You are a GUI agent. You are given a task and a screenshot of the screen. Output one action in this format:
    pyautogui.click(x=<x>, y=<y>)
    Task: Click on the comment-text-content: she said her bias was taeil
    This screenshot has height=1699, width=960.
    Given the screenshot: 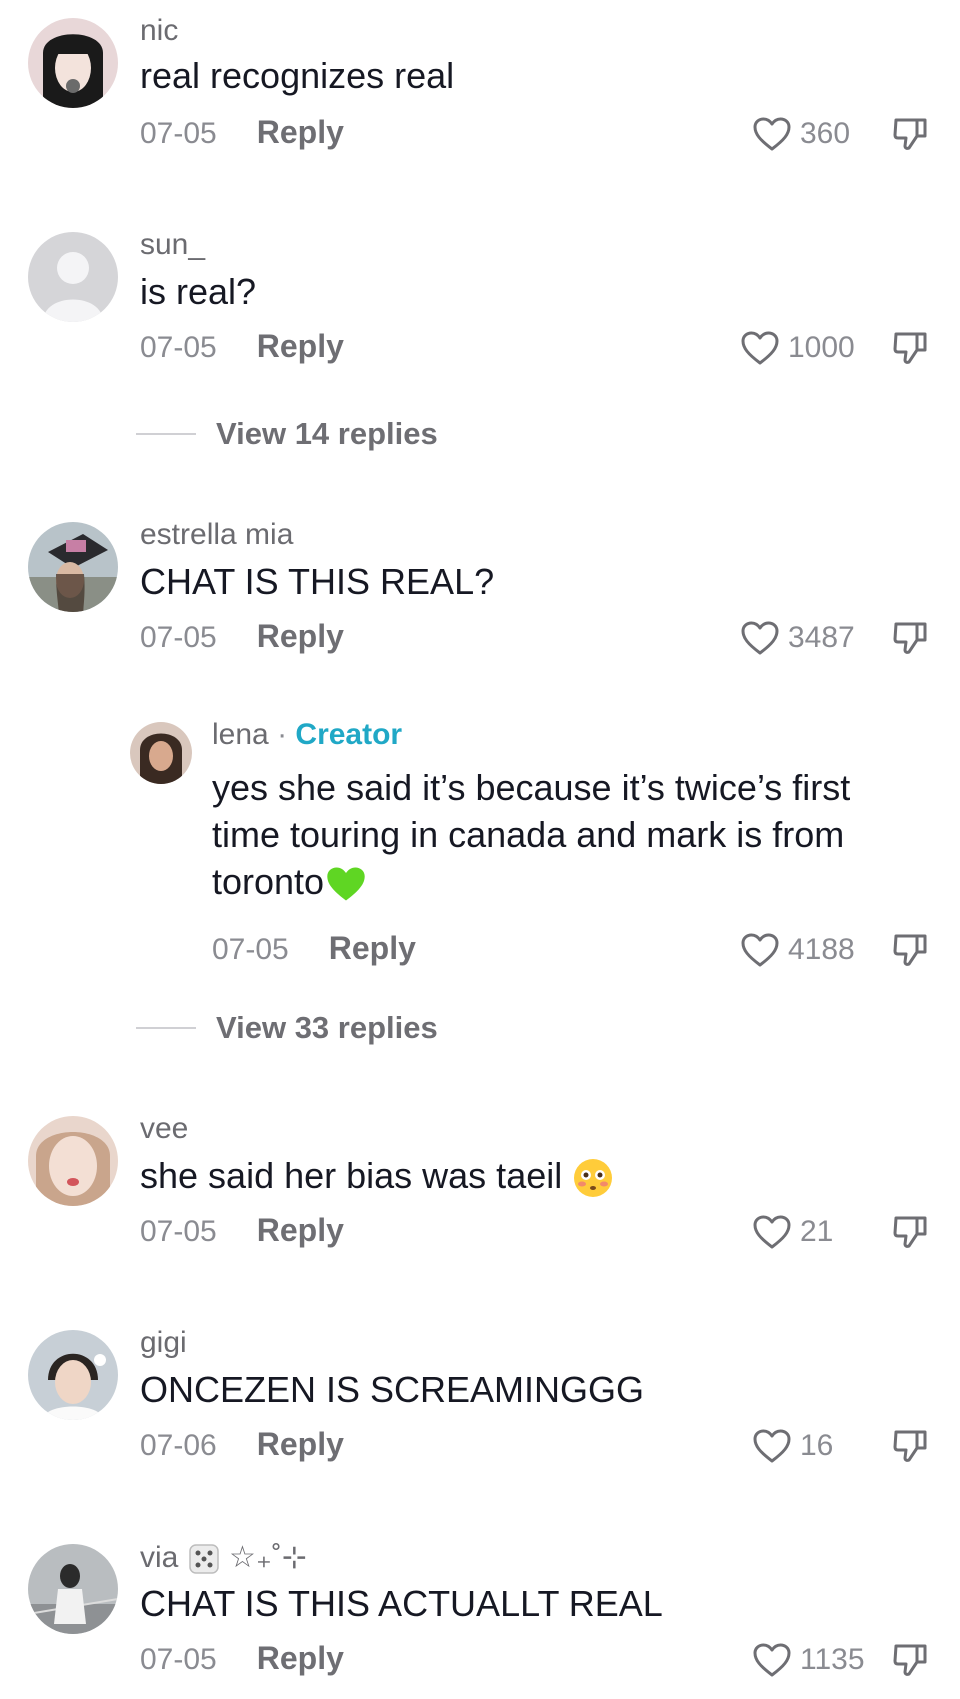 What is the action you would take?
    pyautogui.click(x=351, y=1175)
    